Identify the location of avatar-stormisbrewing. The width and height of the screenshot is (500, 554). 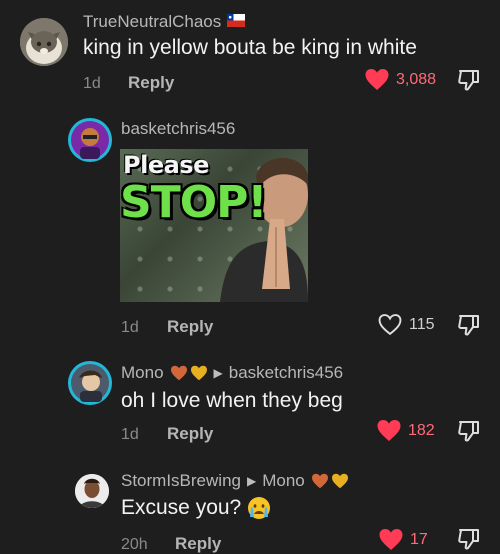
(92, 491).